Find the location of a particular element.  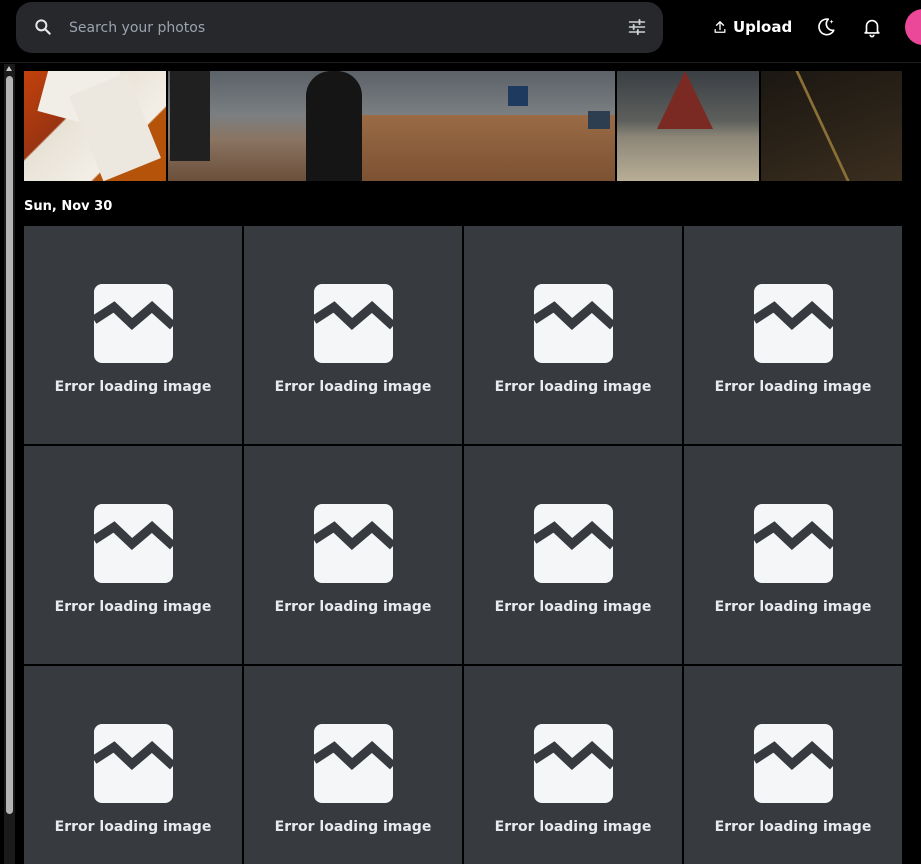

search-bar is located at coordinates (339, 27).